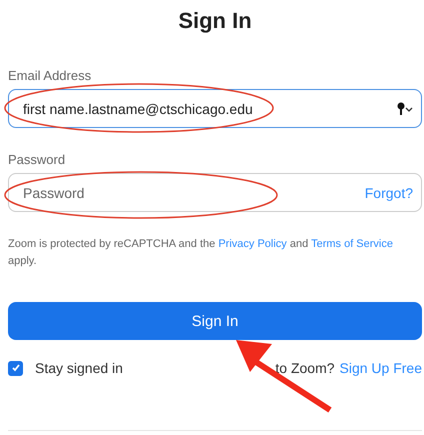  What do you see at coordinates (215, 321) in the screenshot?
I see `sign-in-button: Sign In` at bounding box center [215, 321].